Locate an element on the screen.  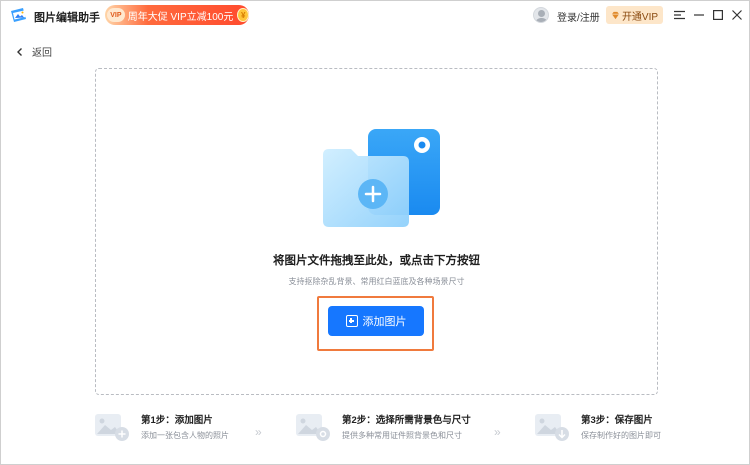
open-vip-button: 开通VIP is located at coordinates (634, 15).